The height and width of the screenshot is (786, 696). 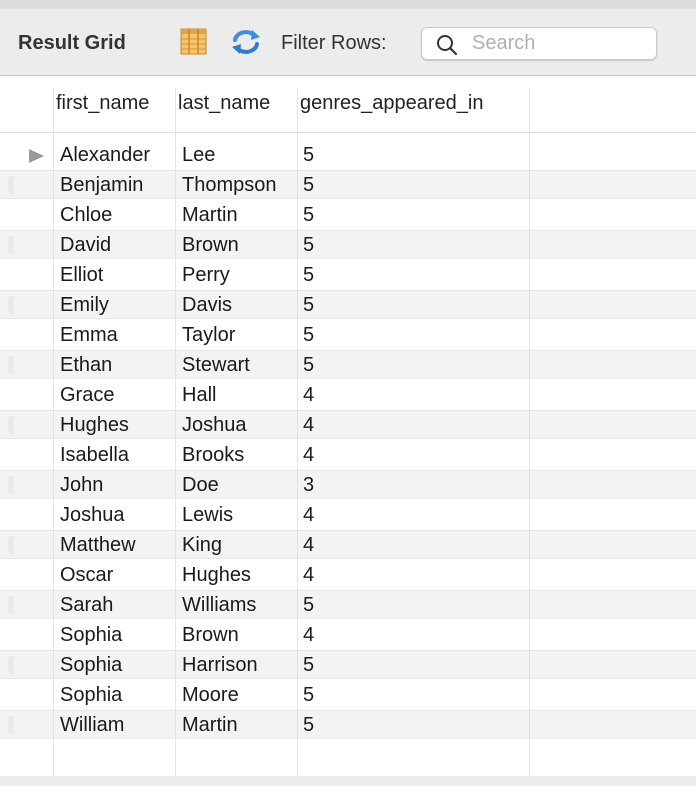 What do you see at coordinates (89, 335) in the screenshot?
I see `cell-first-name: Emma` at bounding box center [89, 335].